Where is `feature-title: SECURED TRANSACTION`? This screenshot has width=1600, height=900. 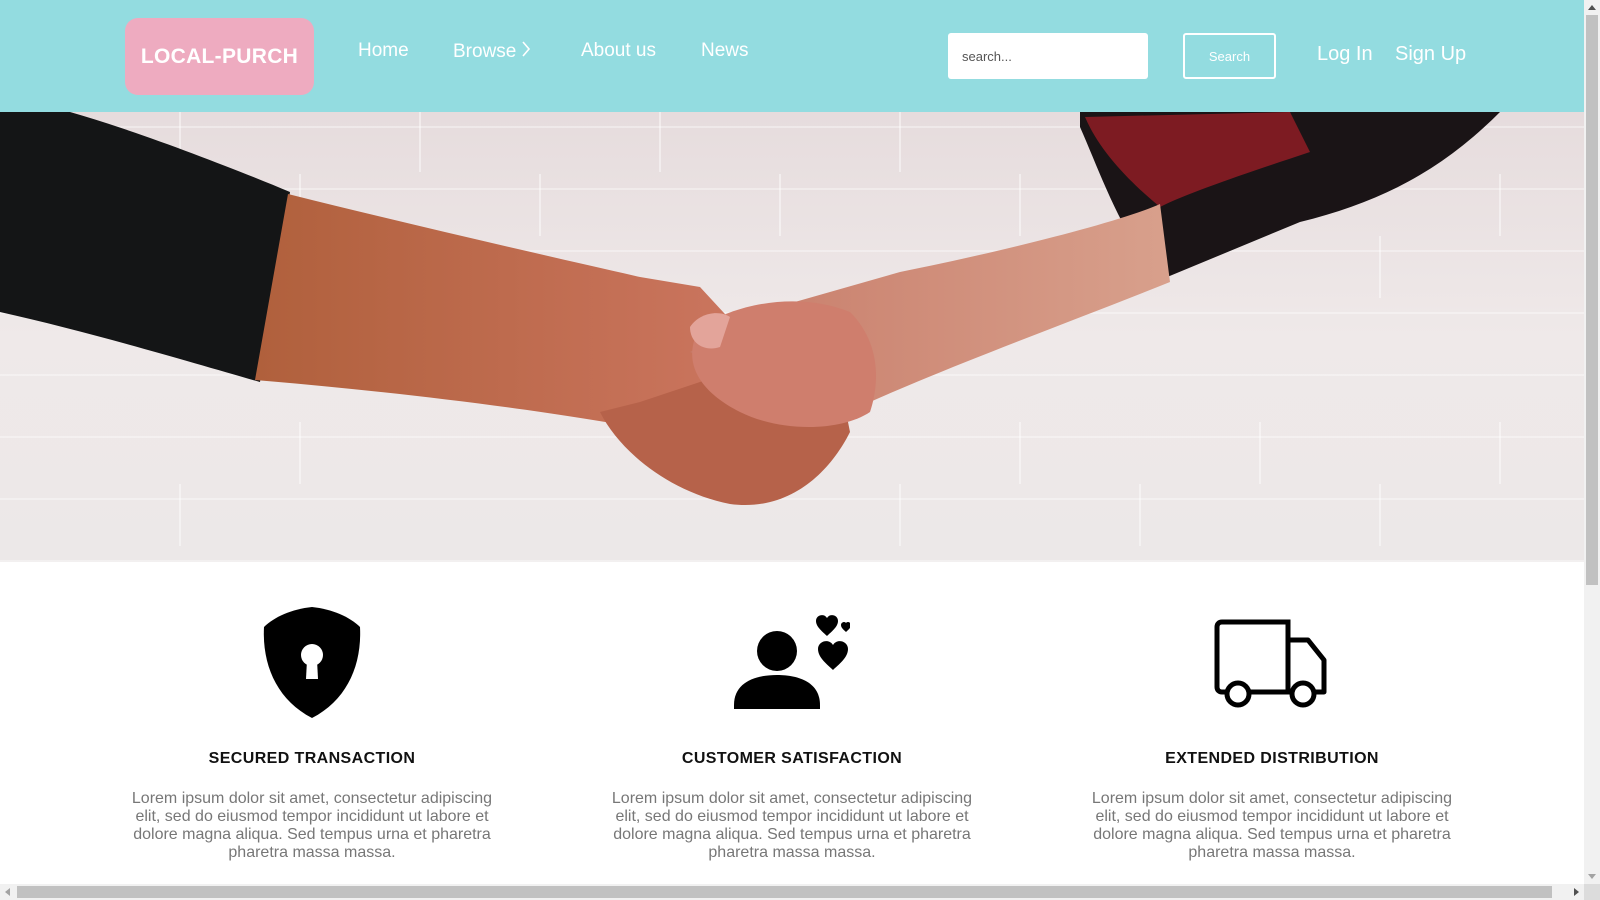 feature-title: SECURED TRANSACTION is located at coordinates (312, 758).